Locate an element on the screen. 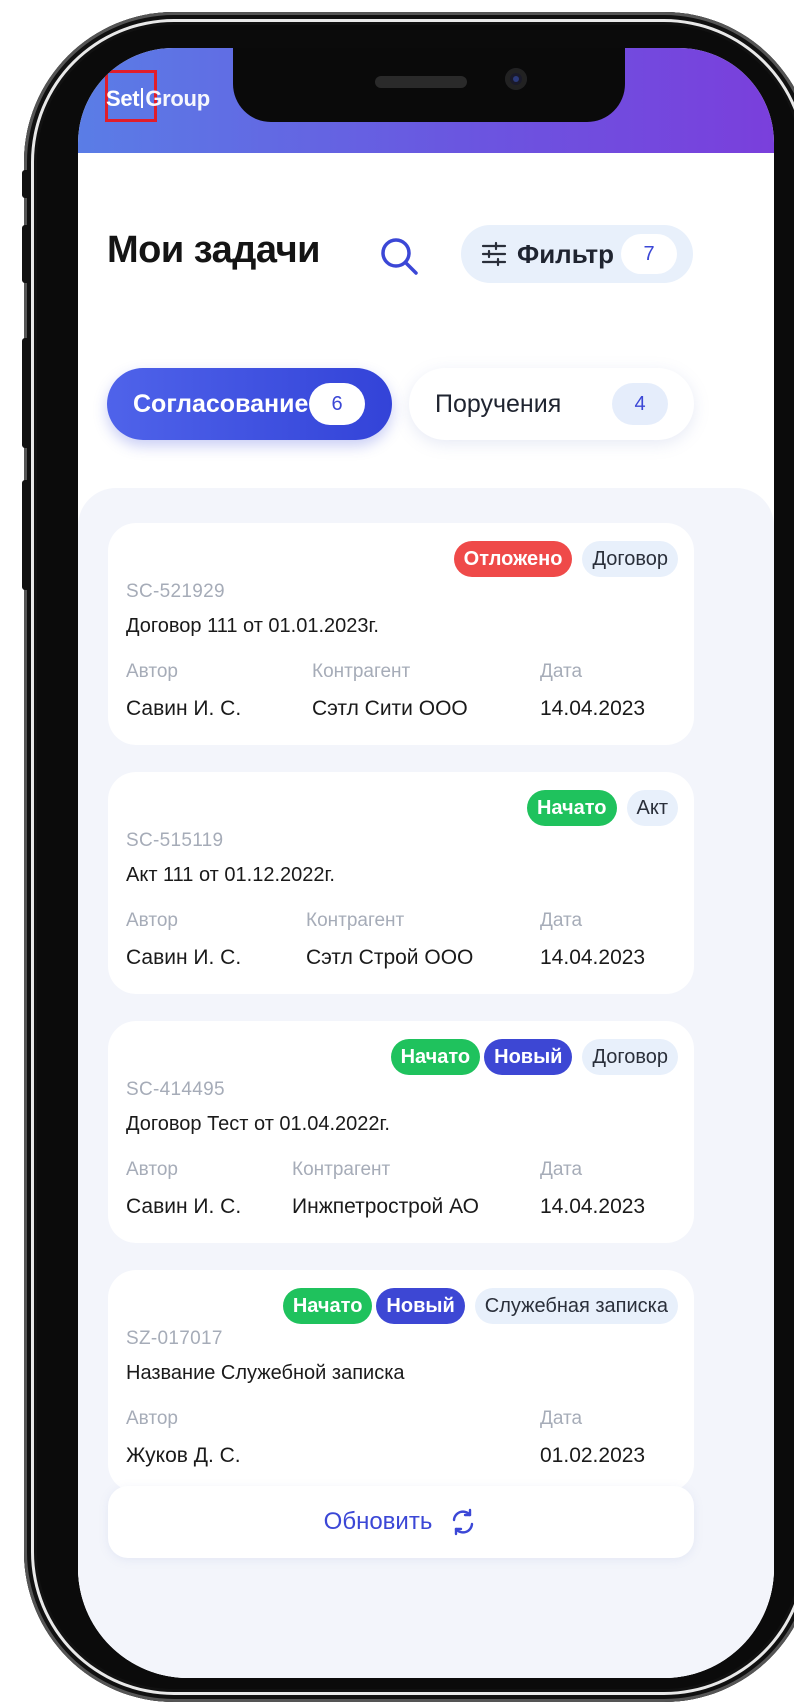 The height and width of the screenshot is (1708, 794). task-tabs: Согласование 6 Поручения 4 is located at coordinates (426, 404).